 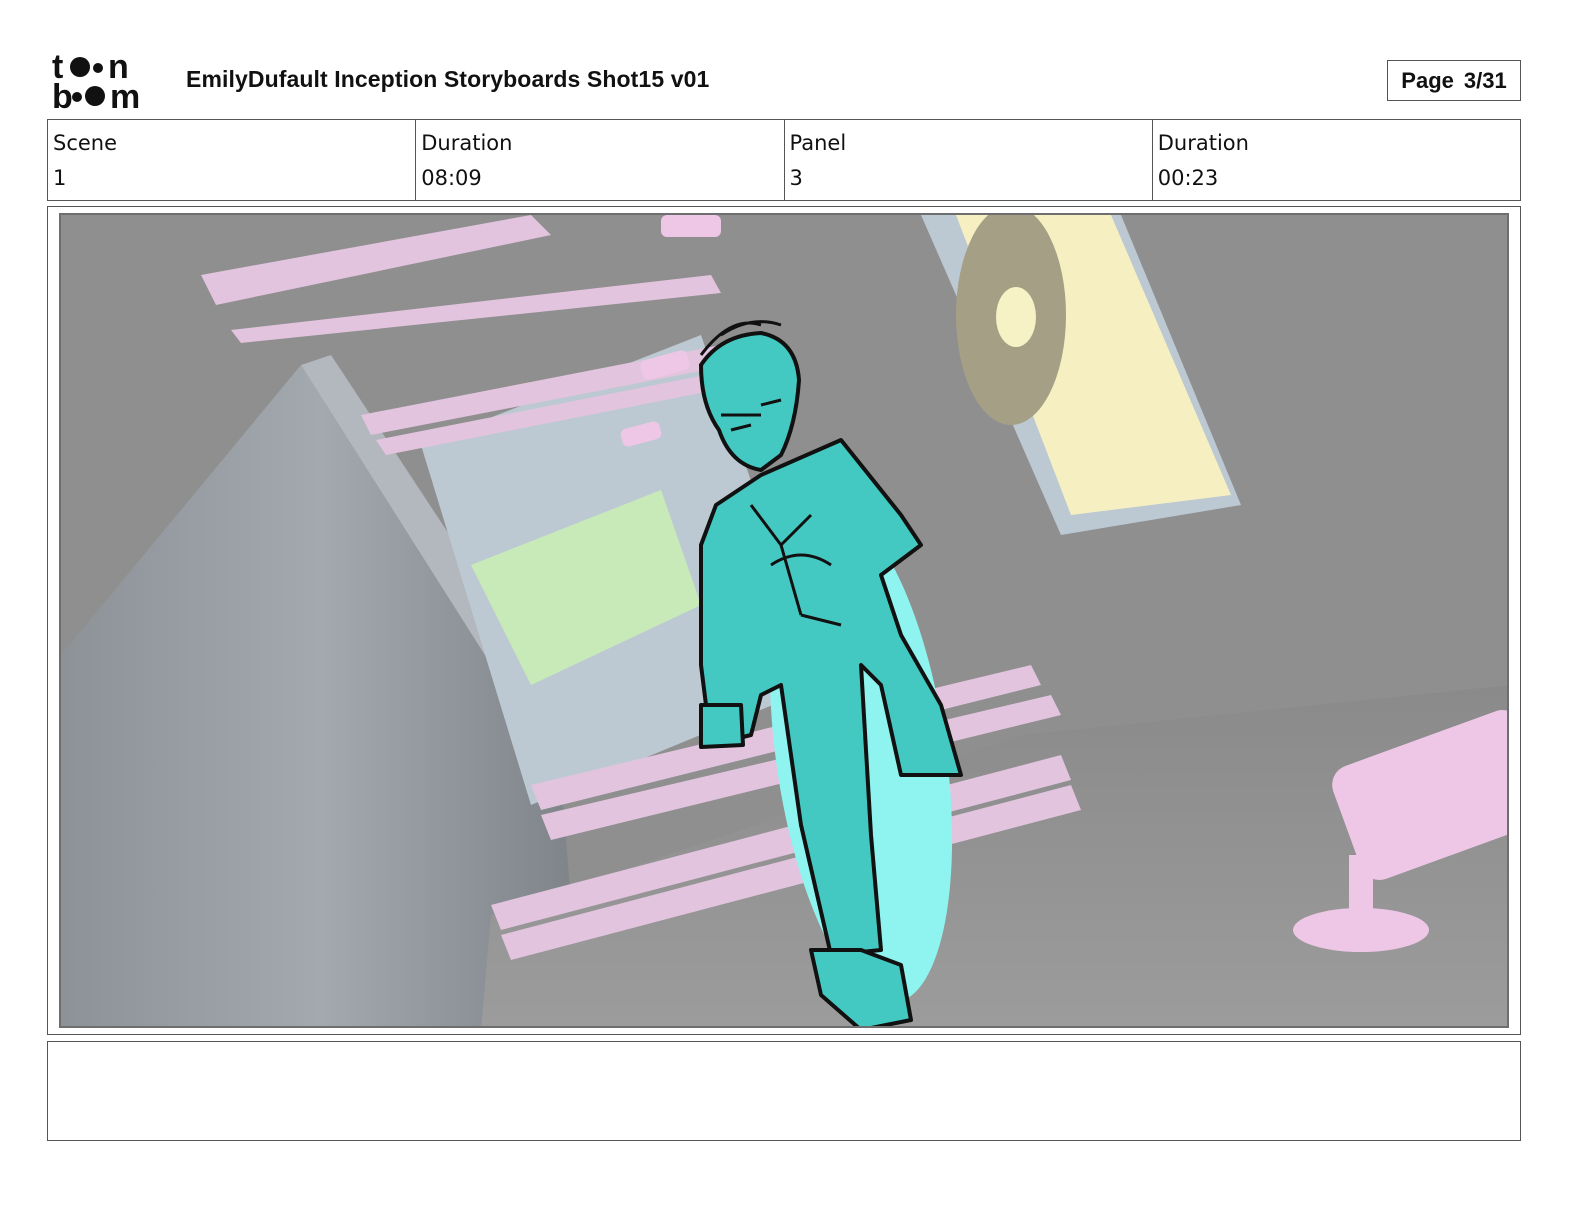 I want to click on scene-cell: Scene 1, so click(x=232, y=160).